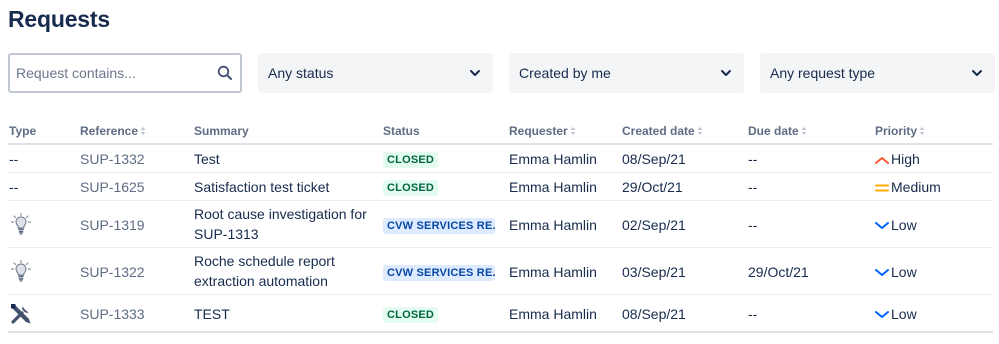 The width and height of the screenshot is (999, 344). I want to click on summary-link: Satisfaction test ticket, so click(261, 187).